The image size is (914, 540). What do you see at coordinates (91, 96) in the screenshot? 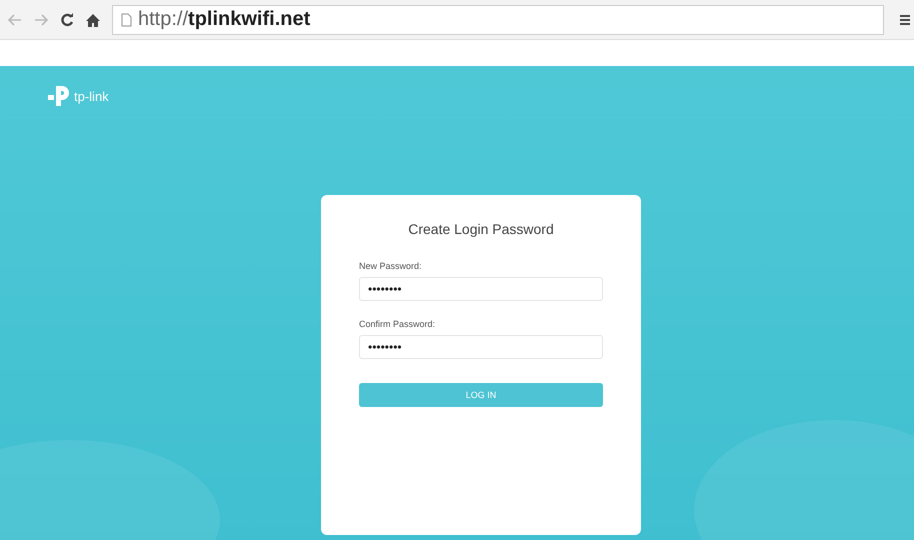
I see `brand-name: tp-link` at bounding box center [91, 96].